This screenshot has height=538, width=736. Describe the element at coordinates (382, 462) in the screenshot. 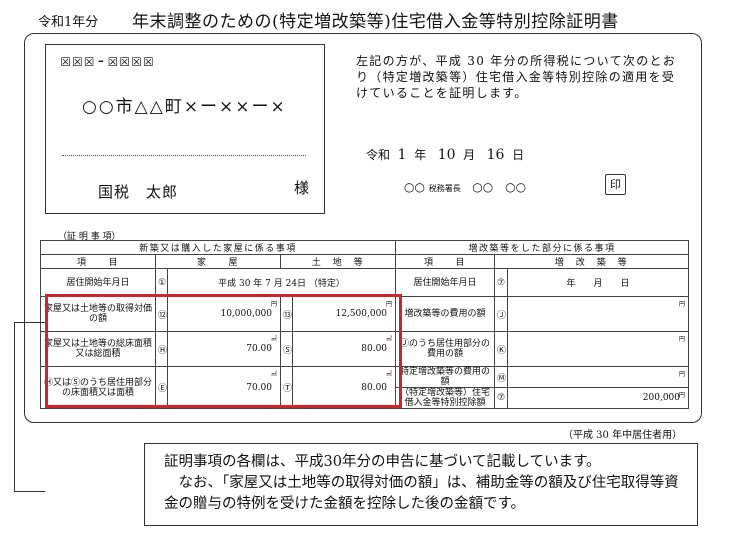

I see `callout-line-1: 証明事項の各欄は、平成30年分の申告に基づいて記載しています。` at that location.